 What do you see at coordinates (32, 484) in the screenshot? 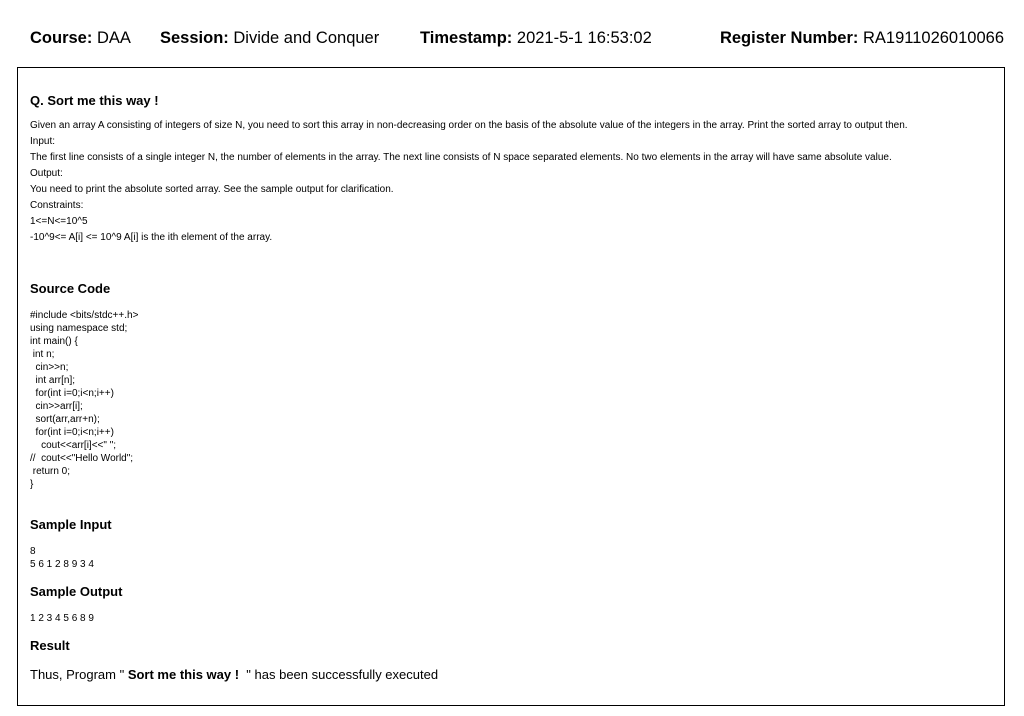
I see `code-line: }` at bounding box center [32, 484].